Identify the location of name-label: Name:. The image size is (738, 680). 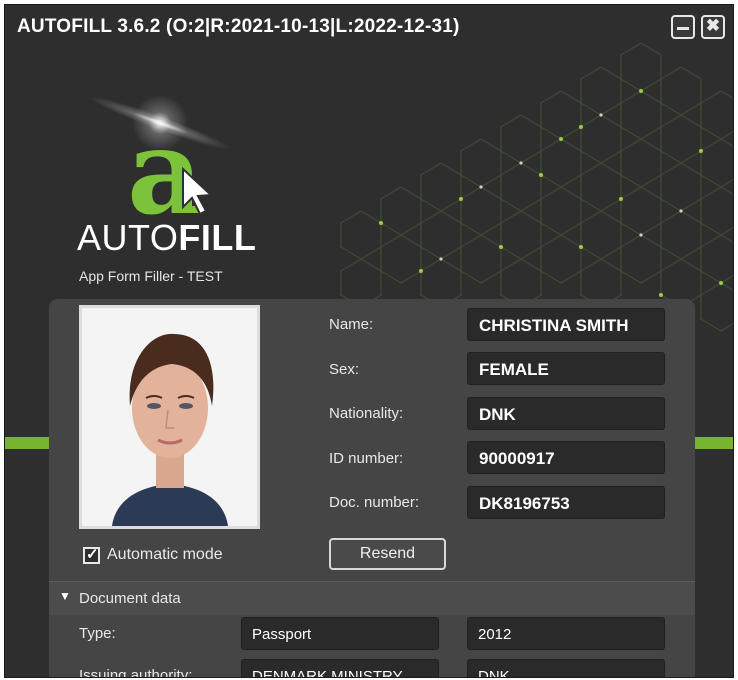
(351, 324).